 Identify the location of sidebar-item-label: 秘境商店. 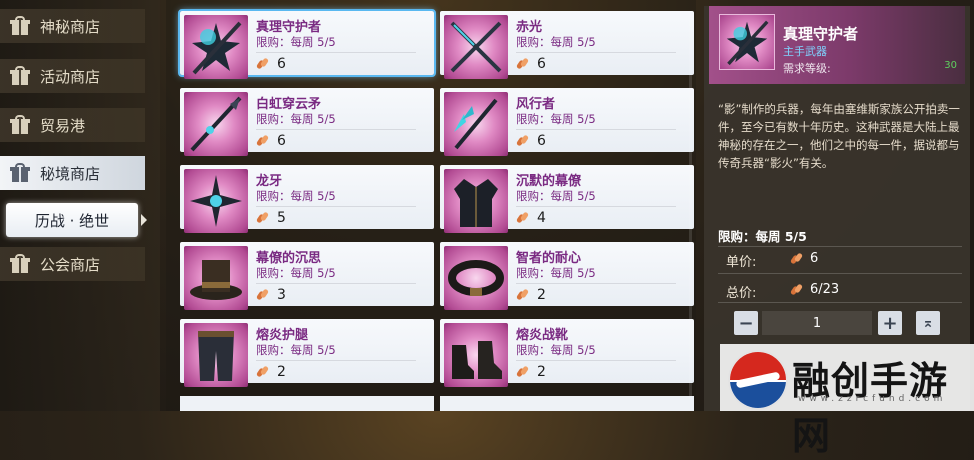
(70, 173).